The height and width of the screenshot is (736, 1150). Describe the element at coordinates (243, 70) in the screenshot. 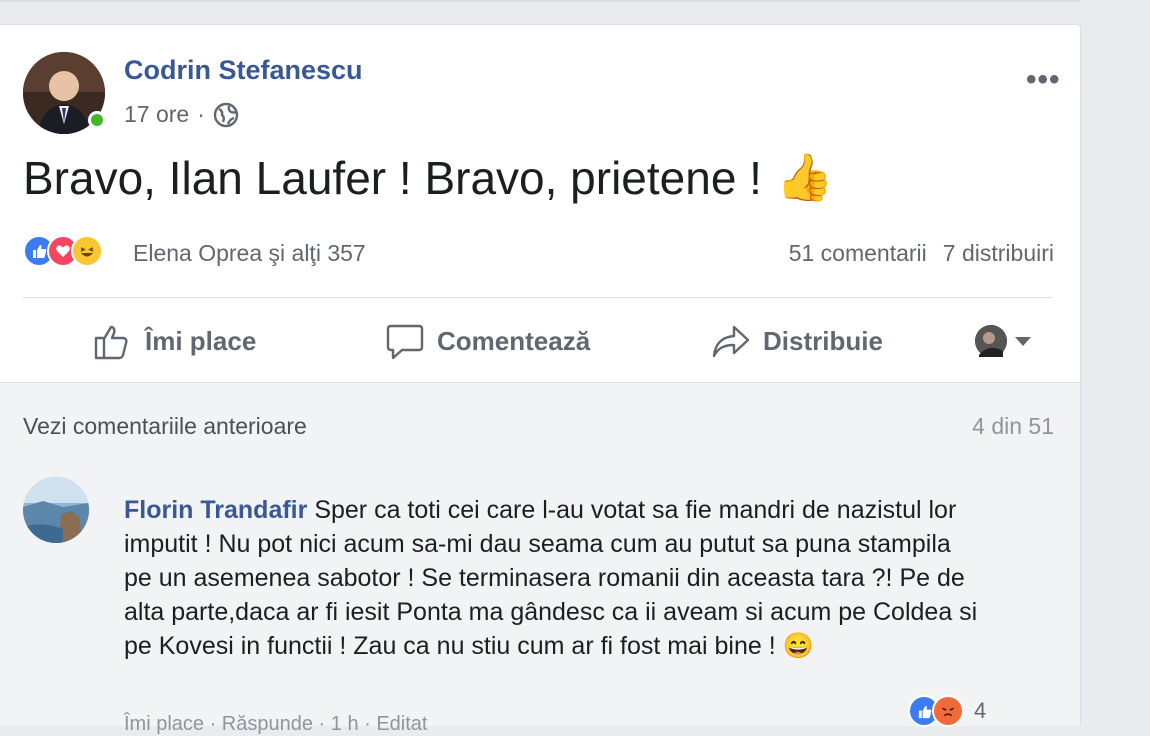

I see `post-author-name: Codrin Stefanescu` at that location.